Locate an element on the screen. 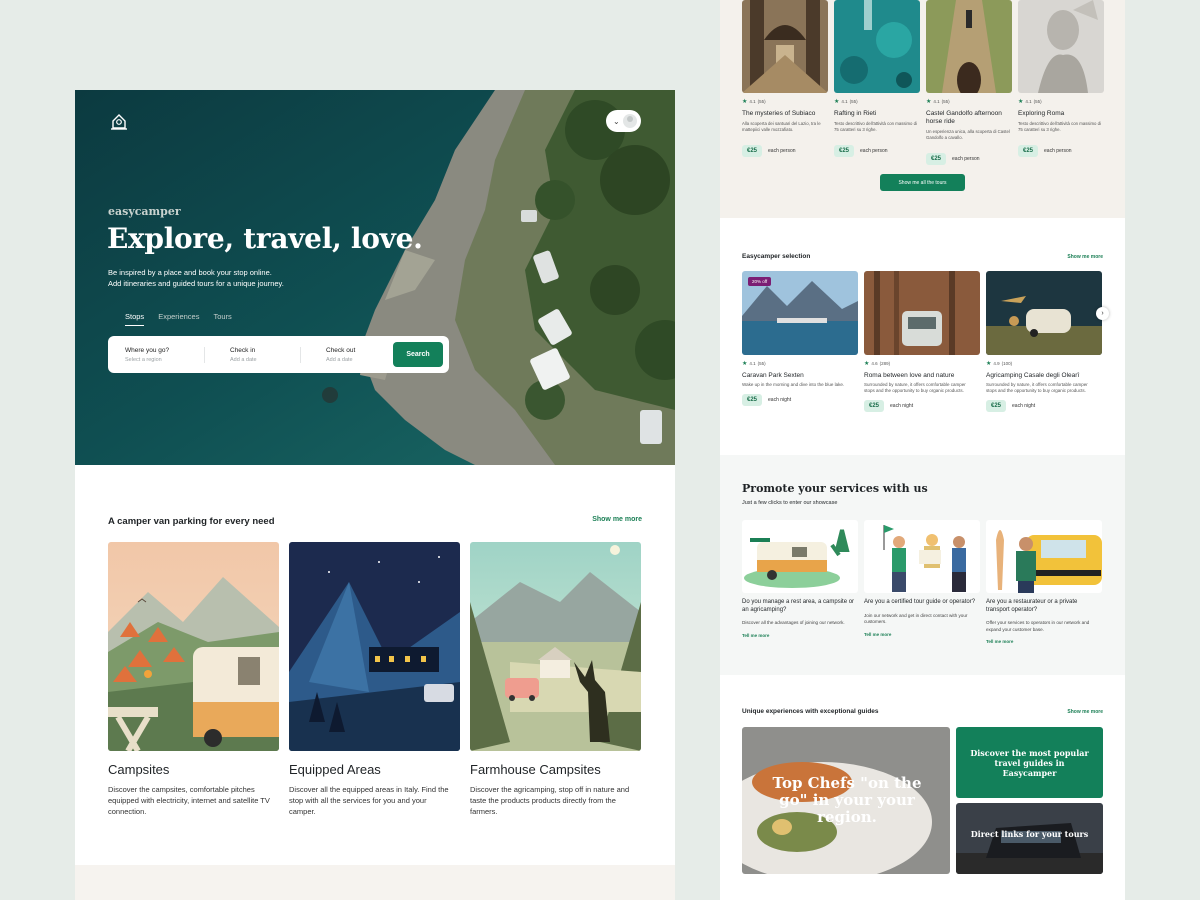  promote-title: Promote your services with us is located at coordinates (835, 488).